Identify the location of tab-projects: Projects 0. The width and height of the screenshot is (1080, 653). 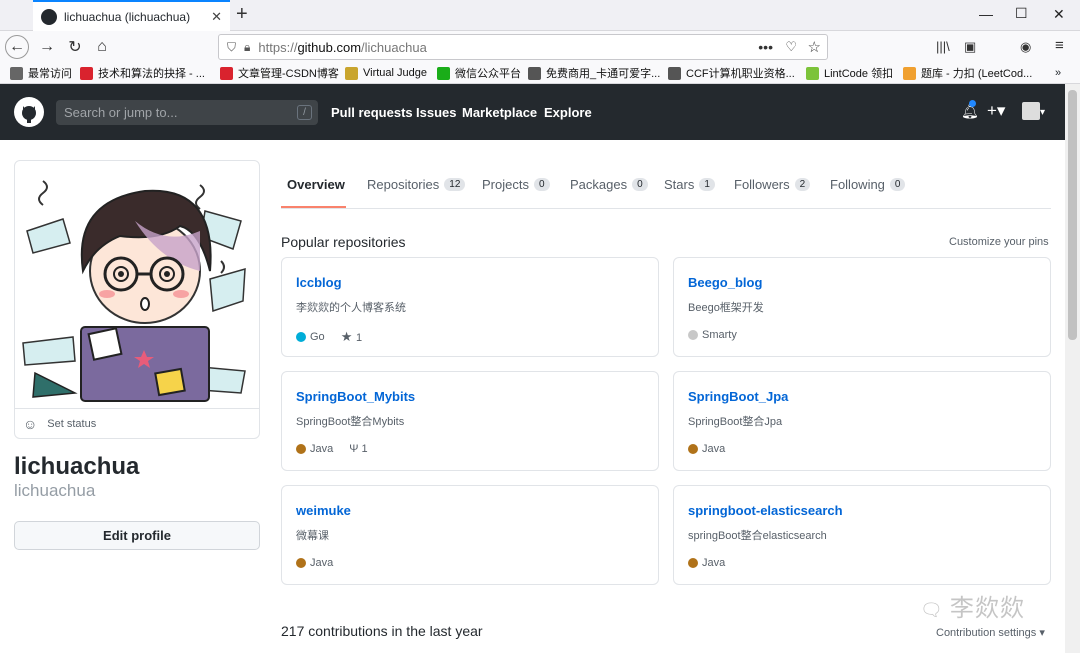
(516, 184).